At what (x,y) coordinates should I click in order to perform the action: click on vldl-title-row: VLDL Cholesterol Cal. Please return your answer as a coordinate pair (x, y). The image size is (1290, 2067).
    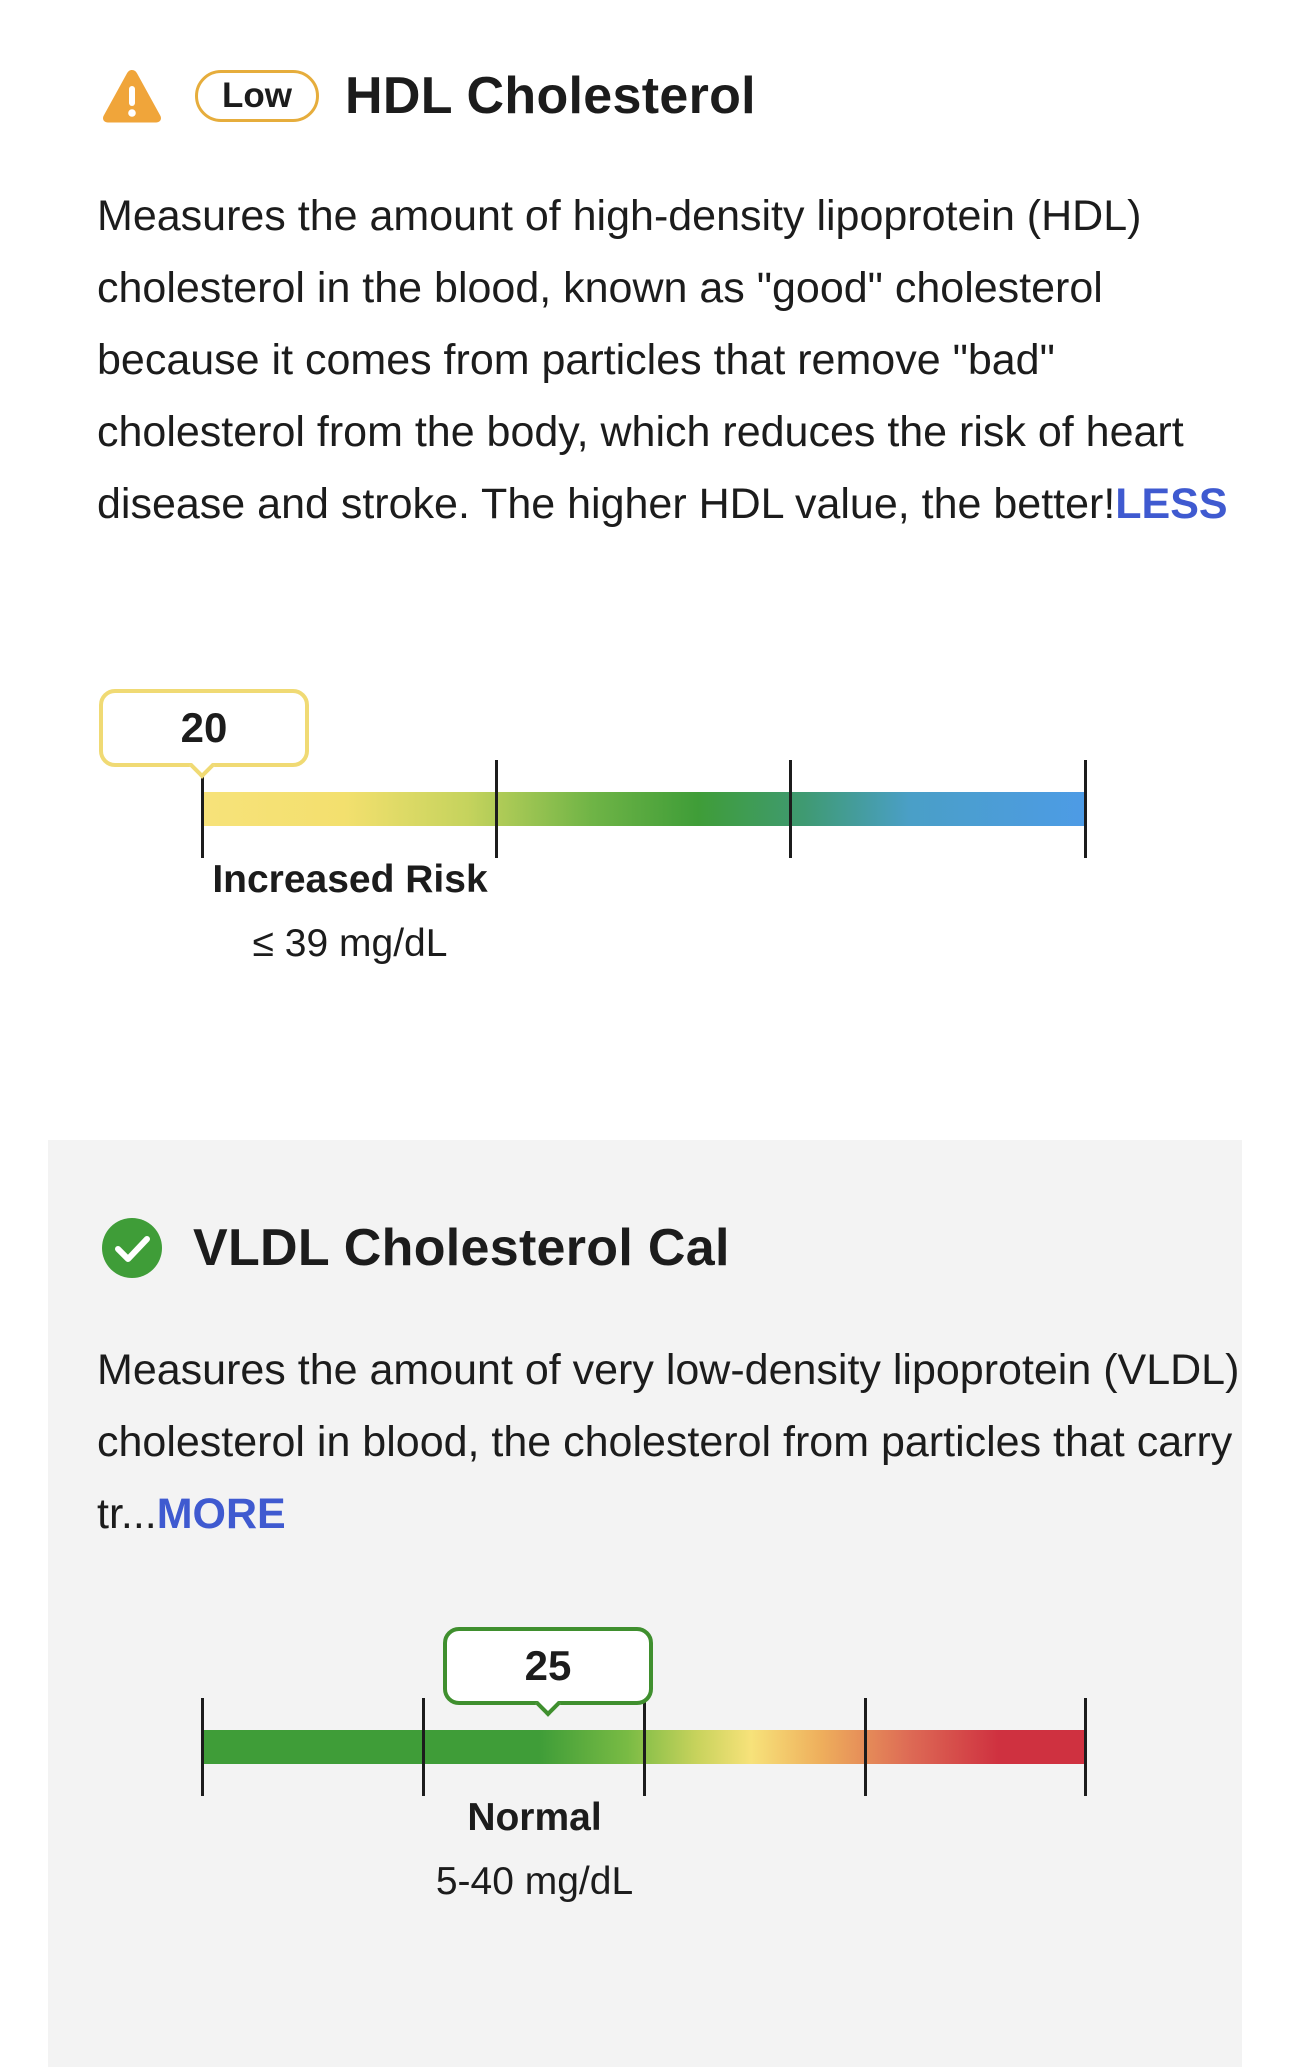
    Looking at the image, I should click on (415, 1248).